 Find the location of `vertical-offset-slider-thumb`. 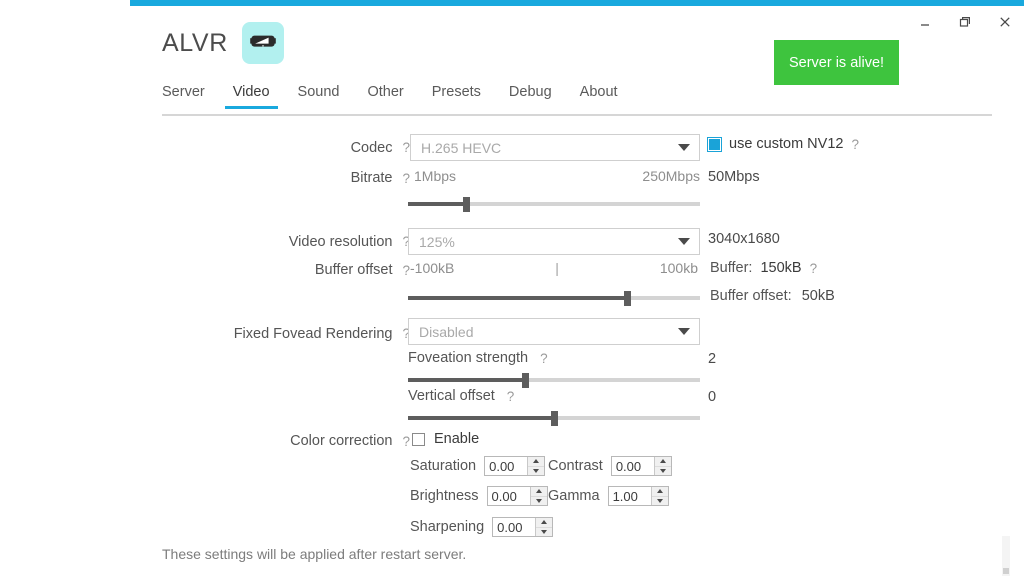

vertical-offset-slider-thumb is located at coordinates (554, 418).